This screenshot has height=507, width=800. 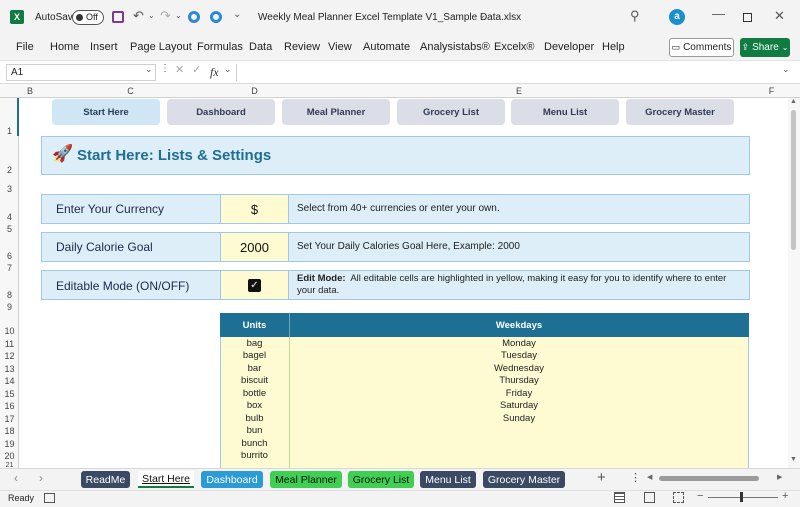 What do you see at coordinates (565, 112) in the screenshot?
I see `nav-menu-list-button: Menu List` at bounding box center [565, 112].